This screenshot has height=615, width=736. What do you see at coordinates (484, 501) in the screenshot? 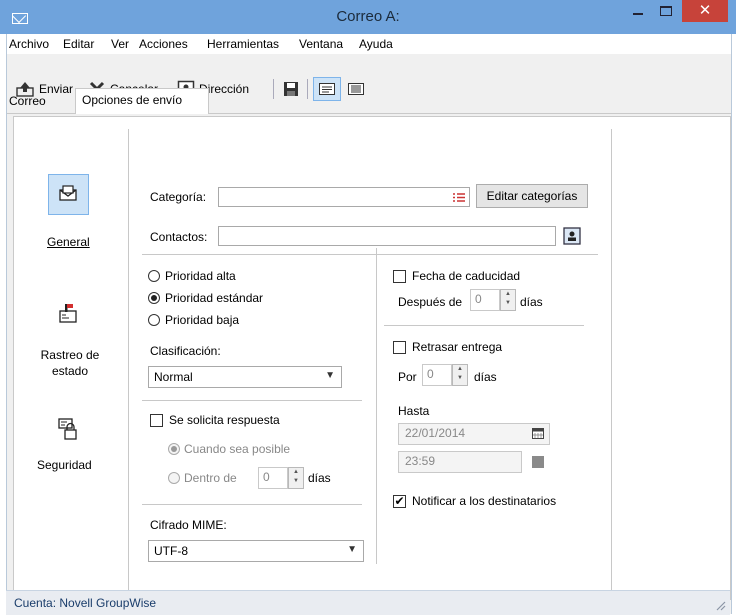
I see `notify-label: Notificar a los destinatarios` at bounding box center [484, 501].